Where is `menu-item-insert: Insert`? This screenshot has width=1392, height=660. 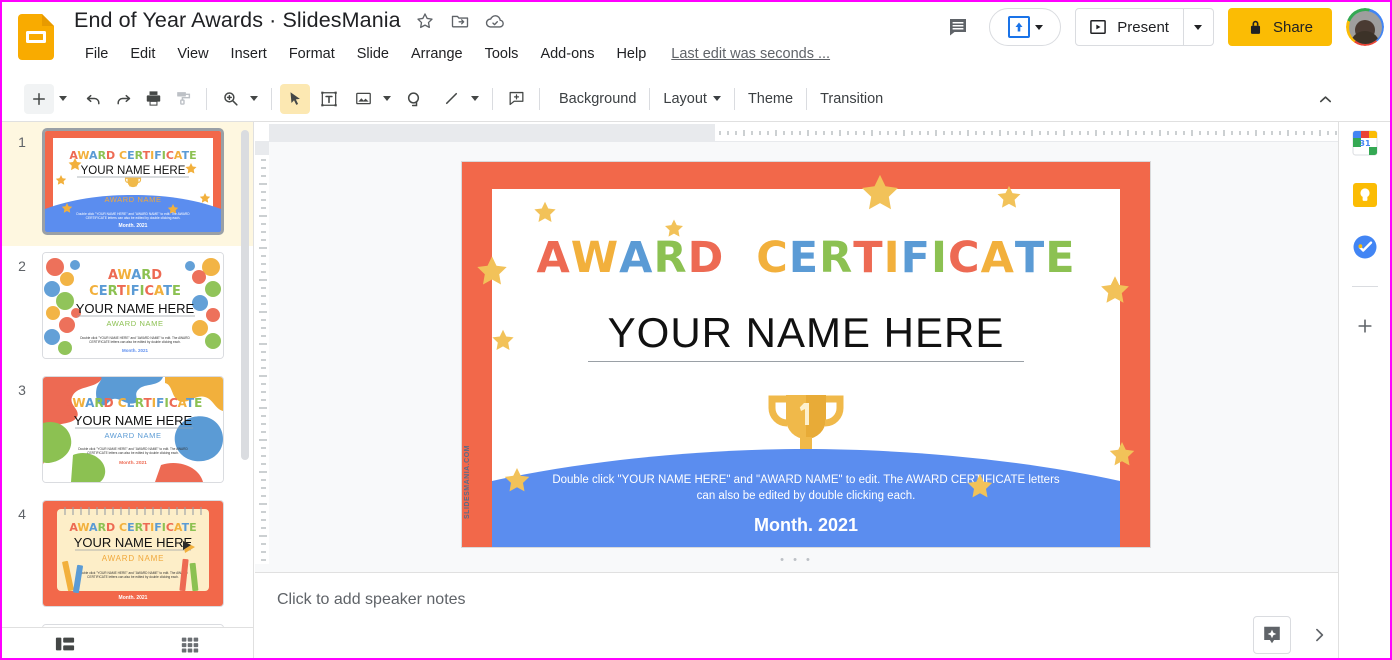 menu-item-insert: Insert is located at coordinates (249, 54).